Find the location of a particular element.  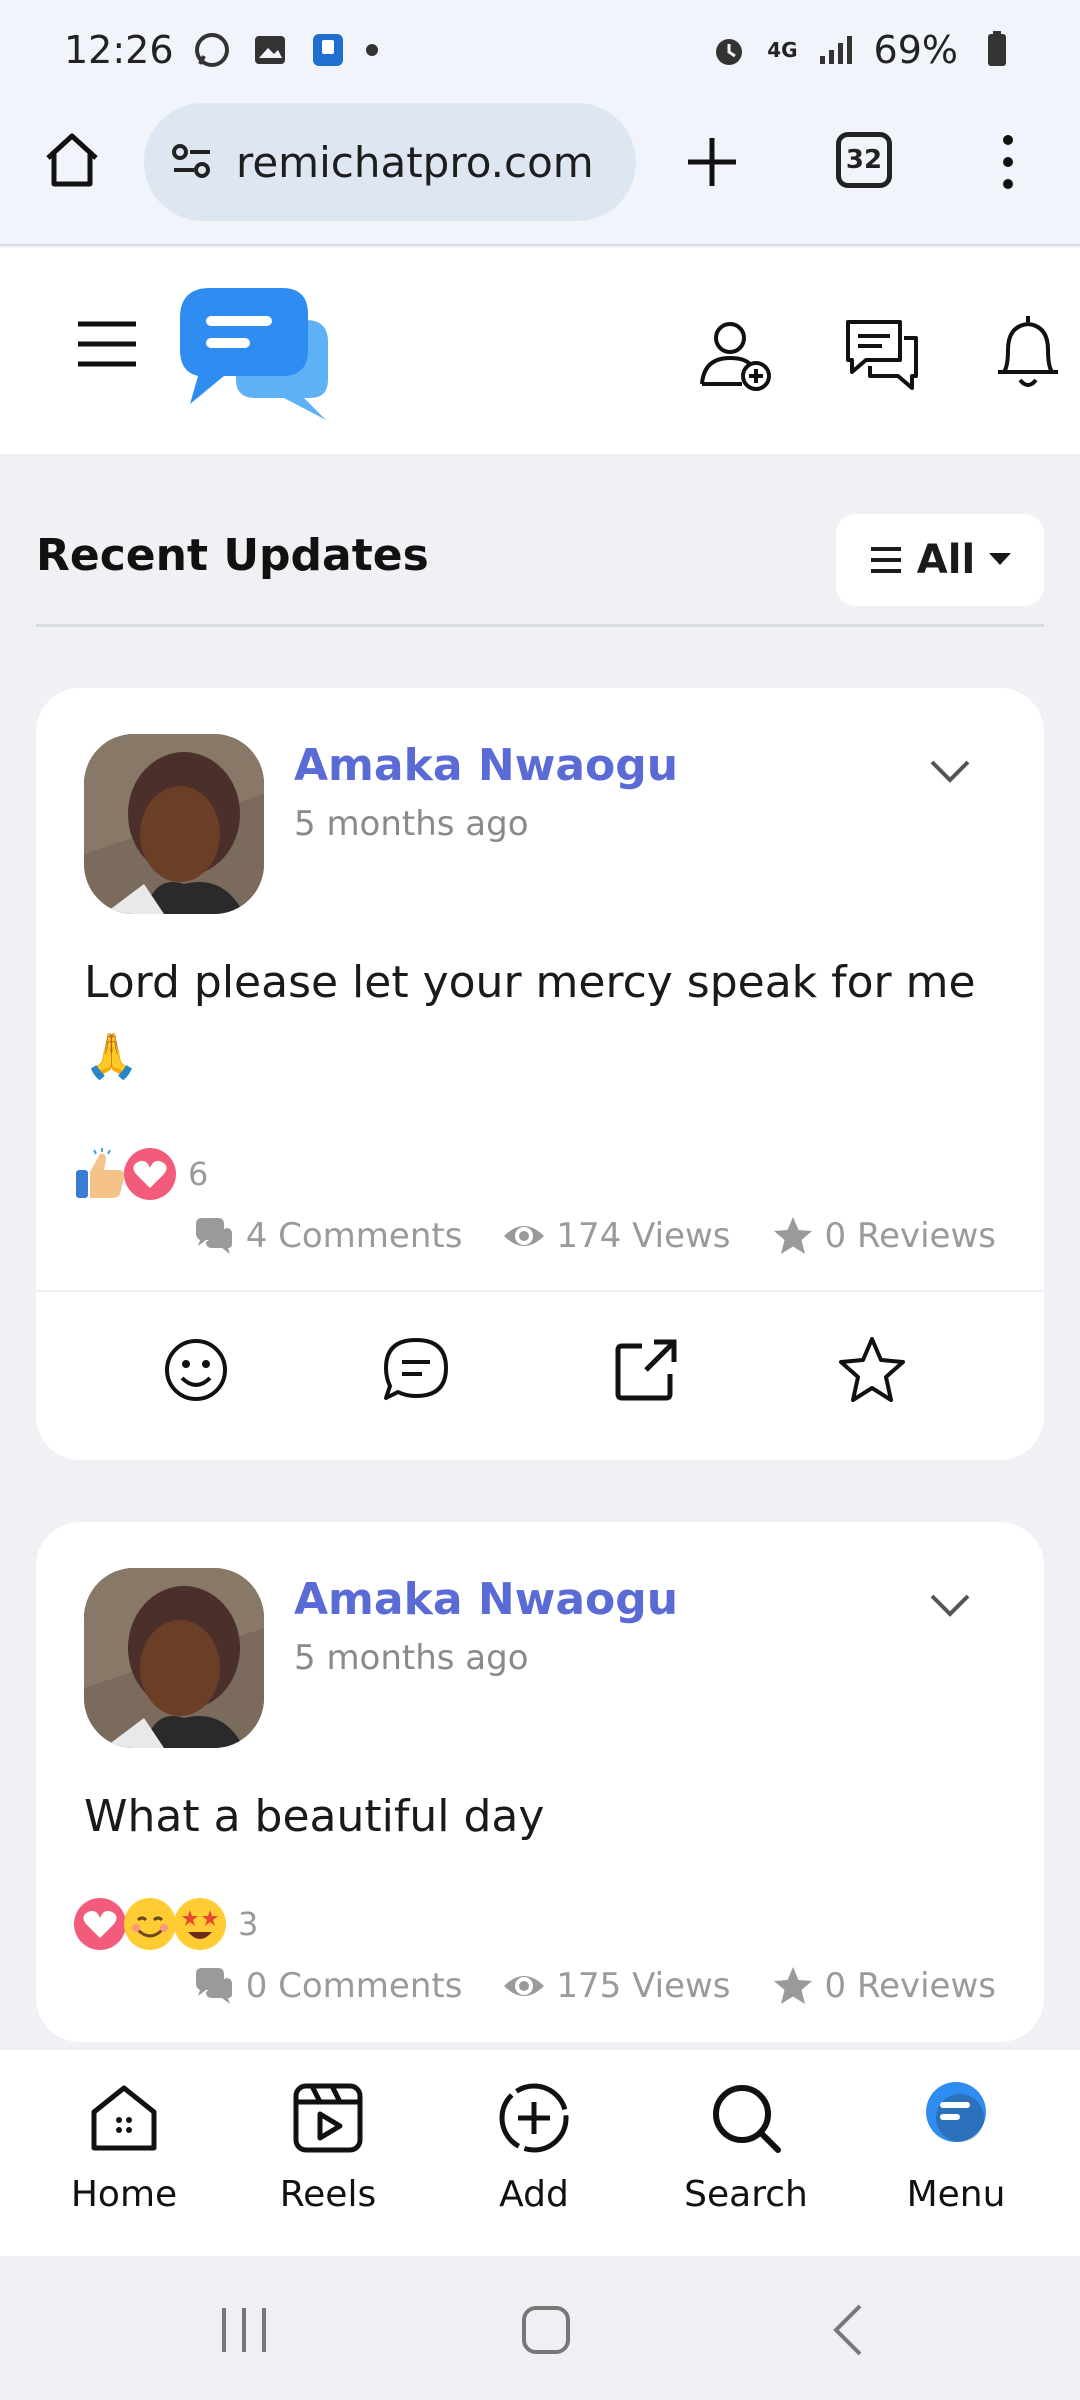

battery-icon is located at coordinates (997, 48).